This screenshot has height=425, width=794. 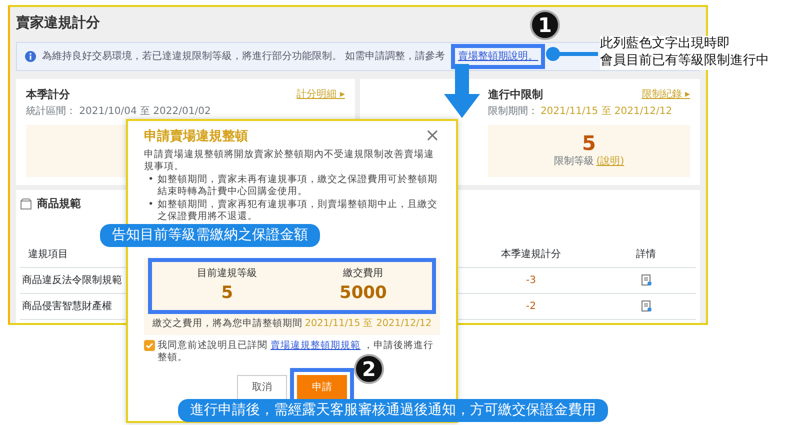 What do you see at coordinates (432, 136) in the screenshot?
I see `close-button: ×` at bounding box center [432, 136].